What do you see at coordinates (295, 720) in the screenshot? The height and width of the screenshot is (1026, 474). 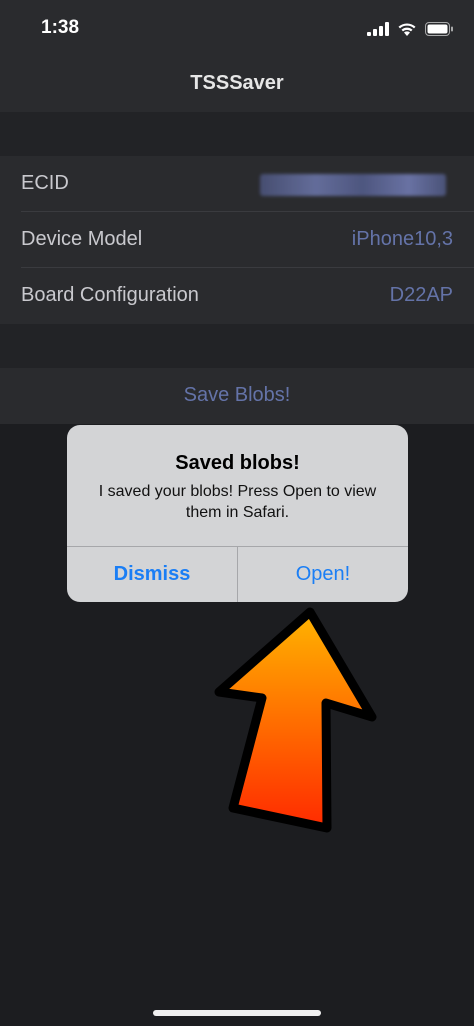 I see `annotation-arrow-icon` at bounding box center [295, 720].